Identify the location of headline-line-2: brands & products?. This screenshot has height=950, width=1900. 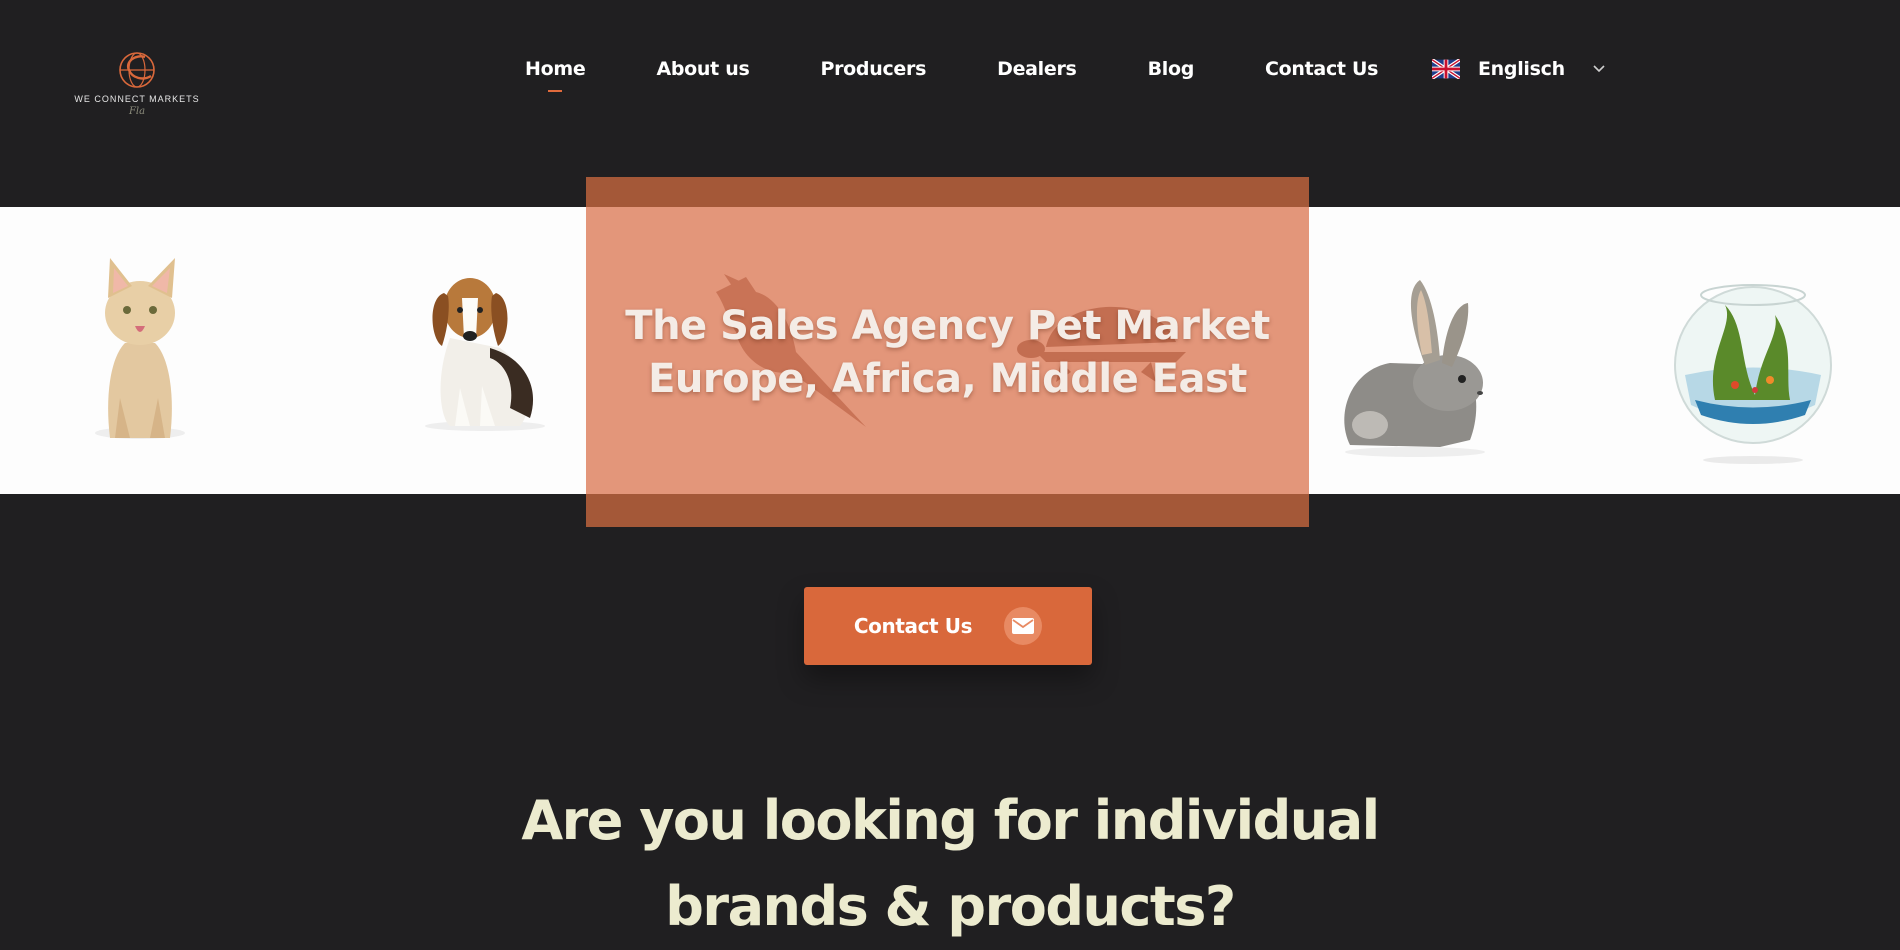
(950, 906).